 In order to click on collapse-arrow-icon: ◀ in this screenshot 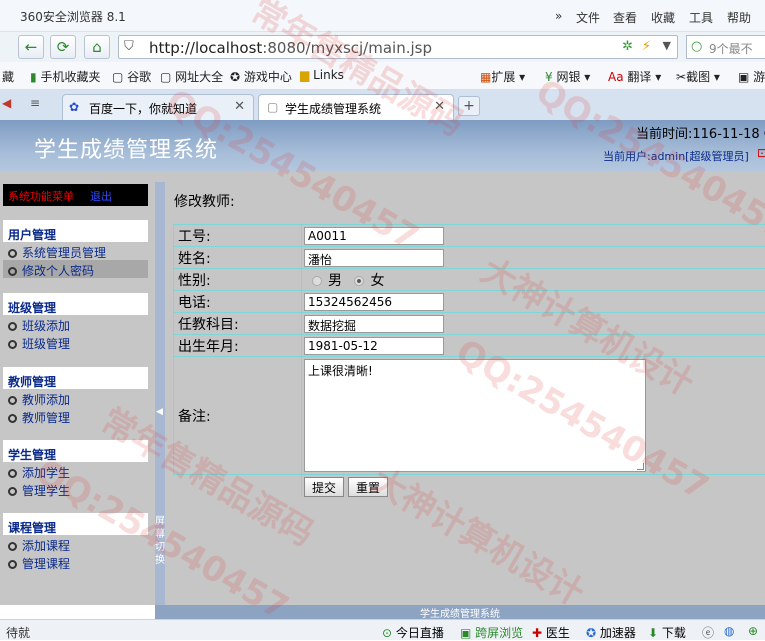, I will do `click(159, 412)`.